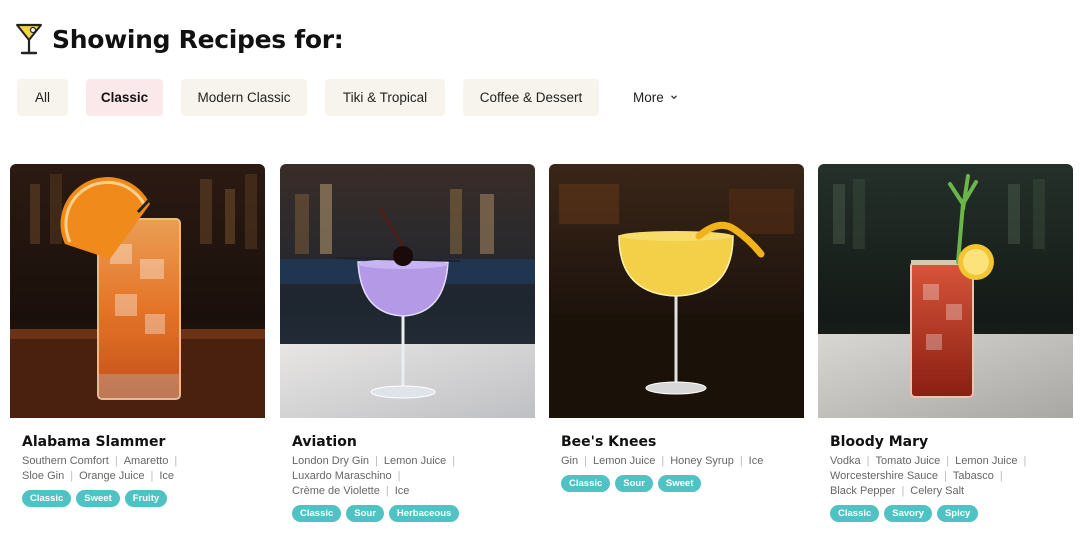 The image size is (1080, 540). What do you see at coordinates (324, 442) in the screenshot?
I see `recipe-name: Aviation` at bounding box center [324, 442].